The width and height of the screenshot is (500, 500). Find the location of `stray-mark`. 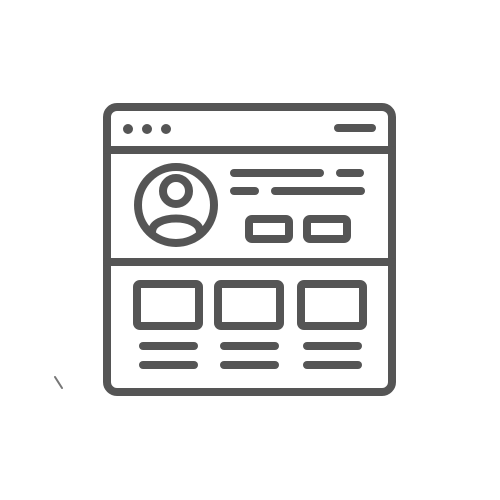

stray-mark is located at coordinates (58, 382).